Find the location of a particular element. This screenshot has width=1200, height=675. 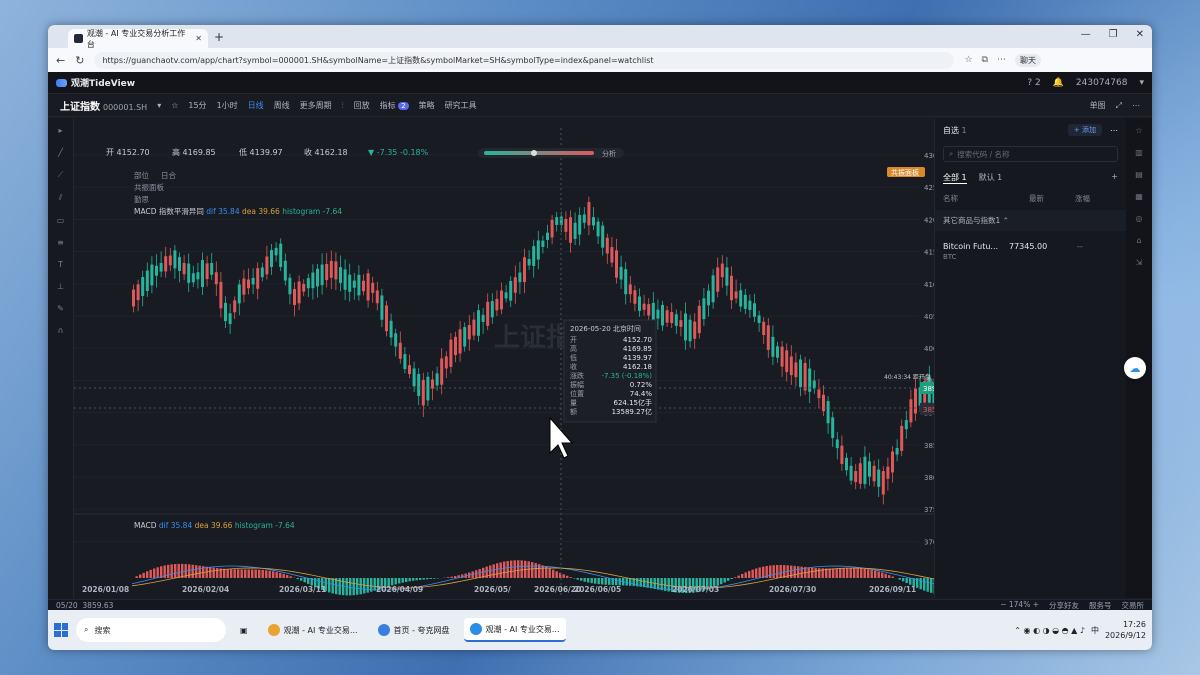

new-tab-icon: + is located at coordinates (219, 37).